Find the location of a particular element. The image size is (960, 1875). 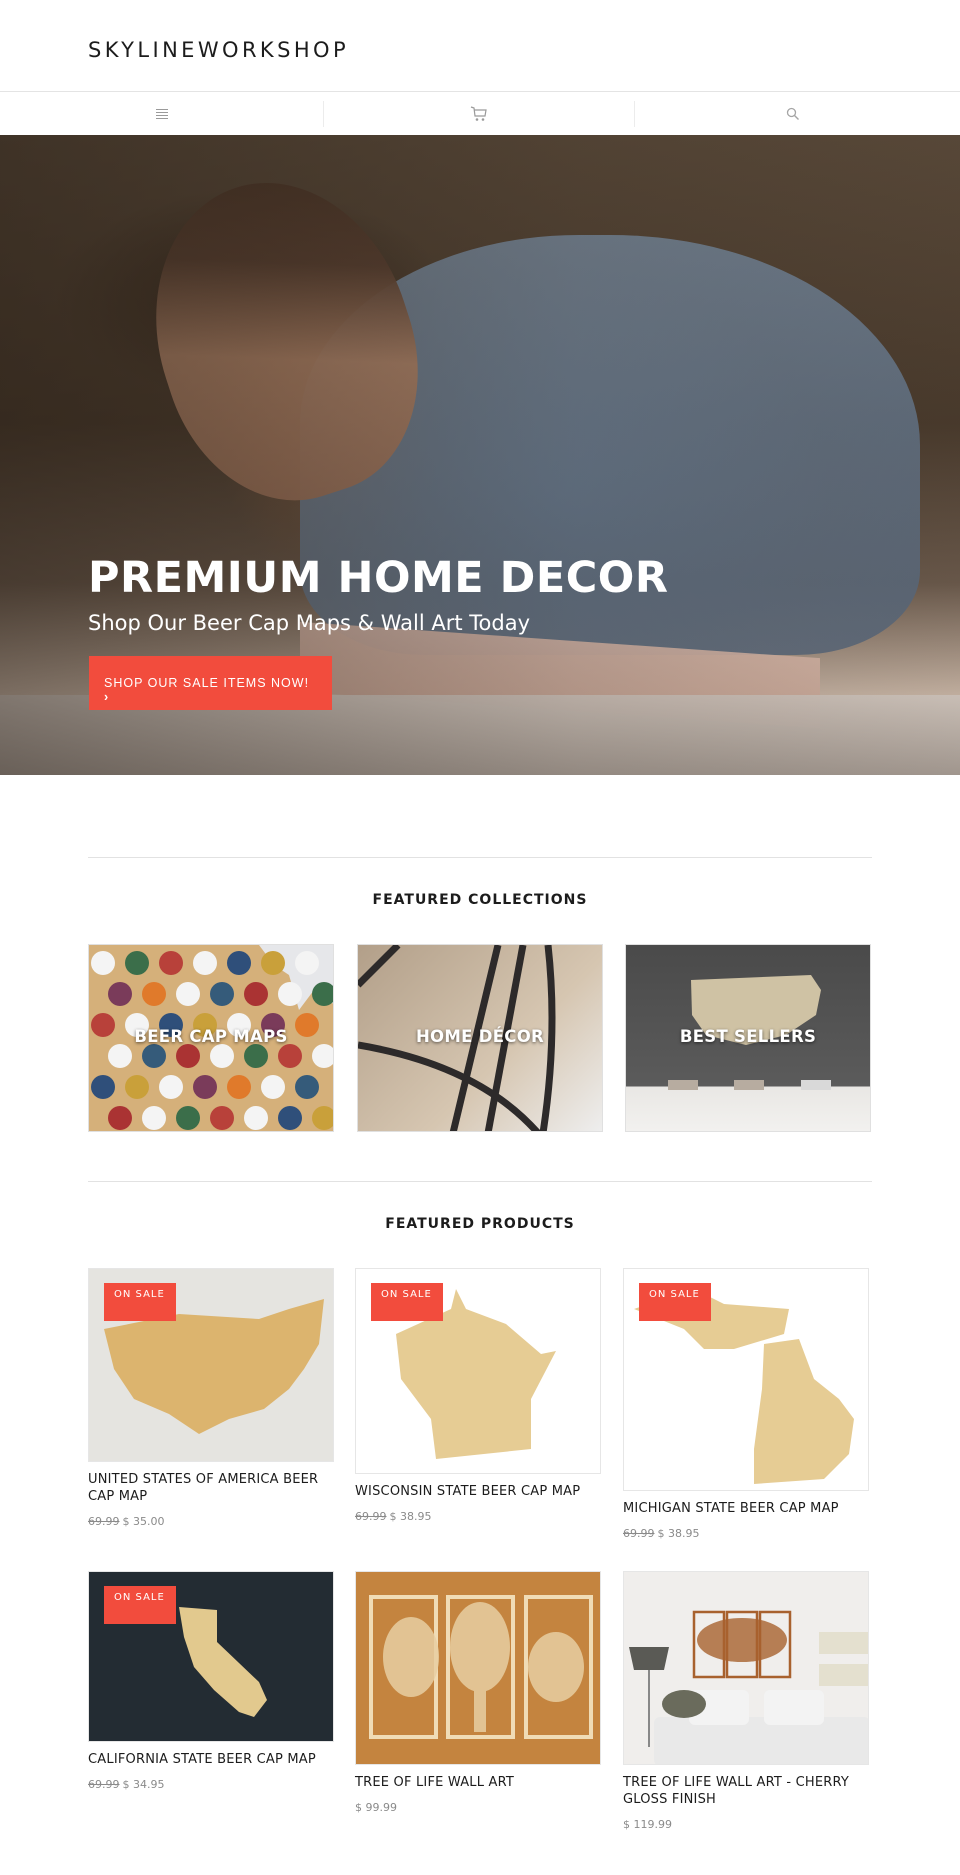

shop-sale-button: SHOP OUR SALE ITEMS NOW! › is located at coordinates (210, 683).